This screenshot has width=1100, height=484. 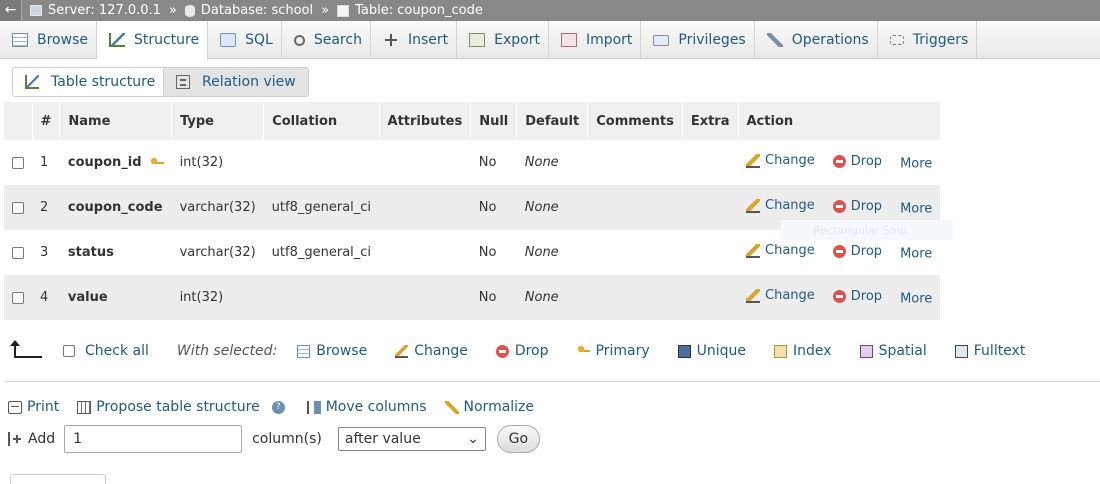 I want to click on bulk-drop-button: Drop, so click(x=522, y=351).